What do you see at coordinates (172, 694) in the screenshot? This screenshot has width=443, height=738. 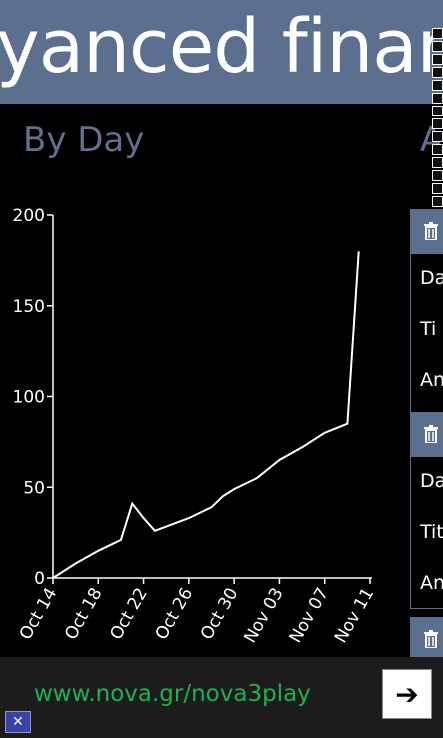 I see `ad-link: www.nova.gr/nova3play` at bounding box center [172, 694].